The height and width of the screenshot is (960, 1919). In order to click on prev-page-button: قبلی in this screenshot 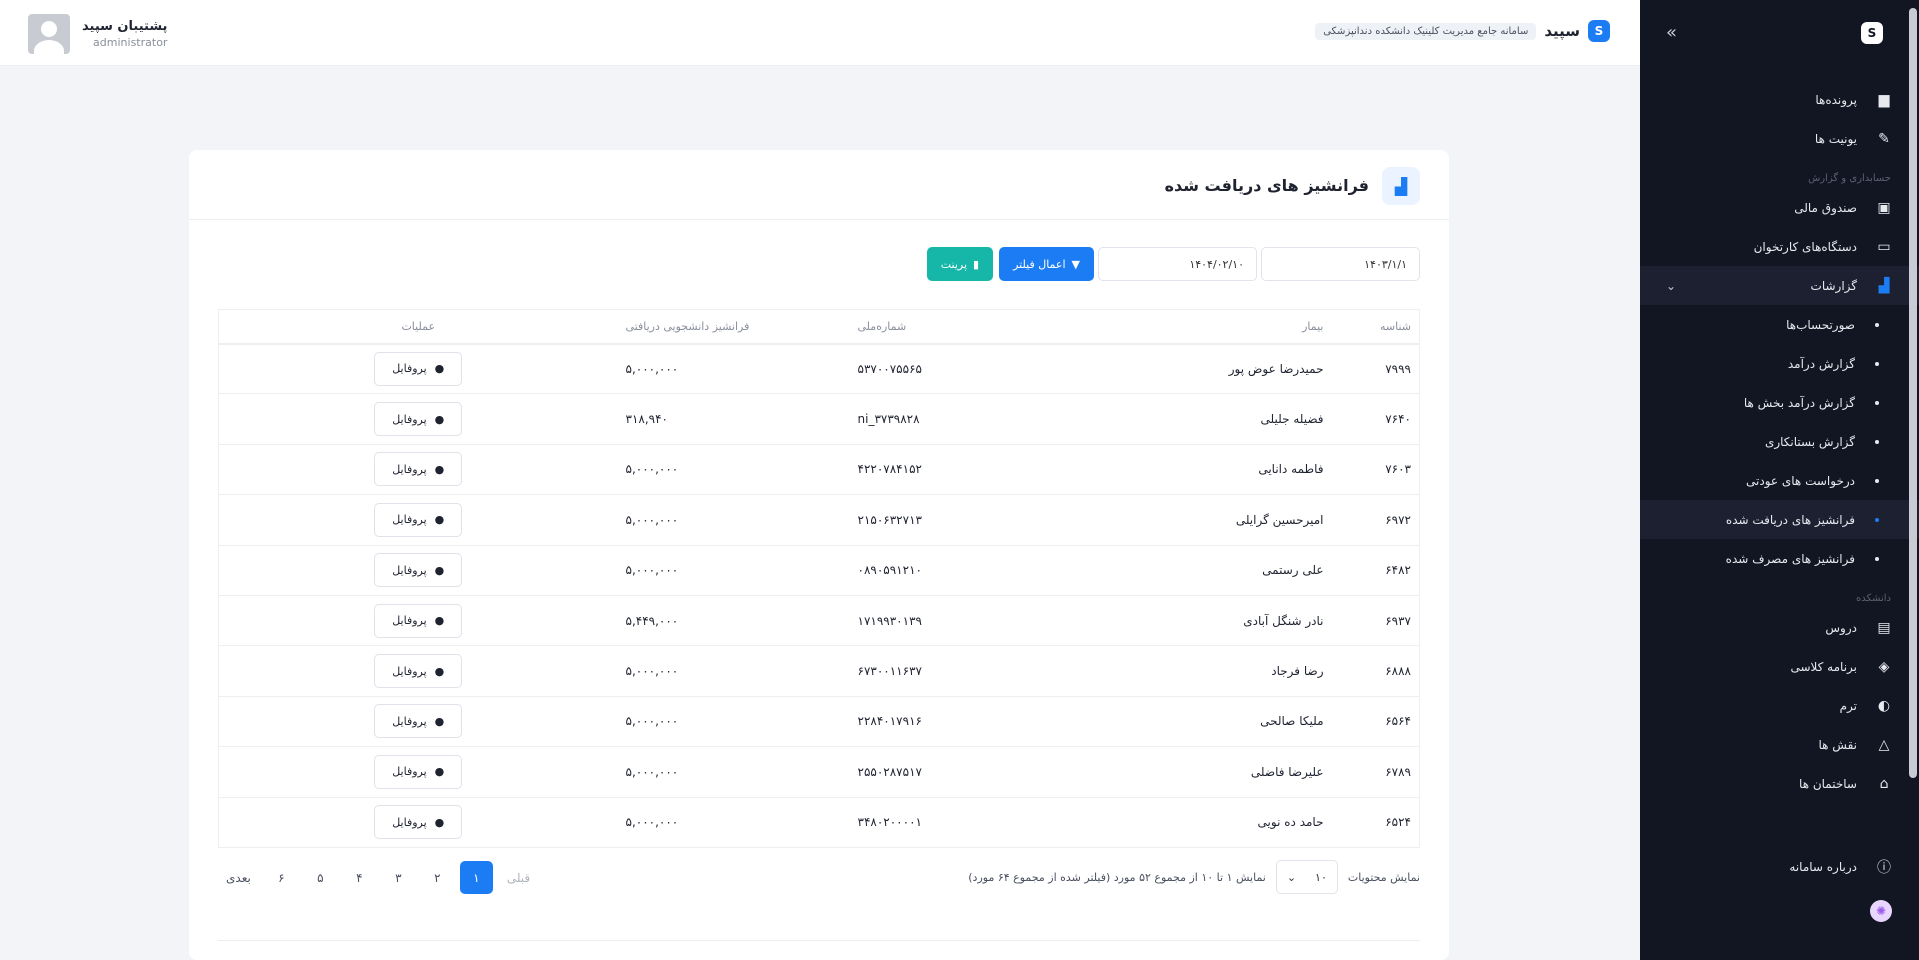, I will do `click(518, 877)`.